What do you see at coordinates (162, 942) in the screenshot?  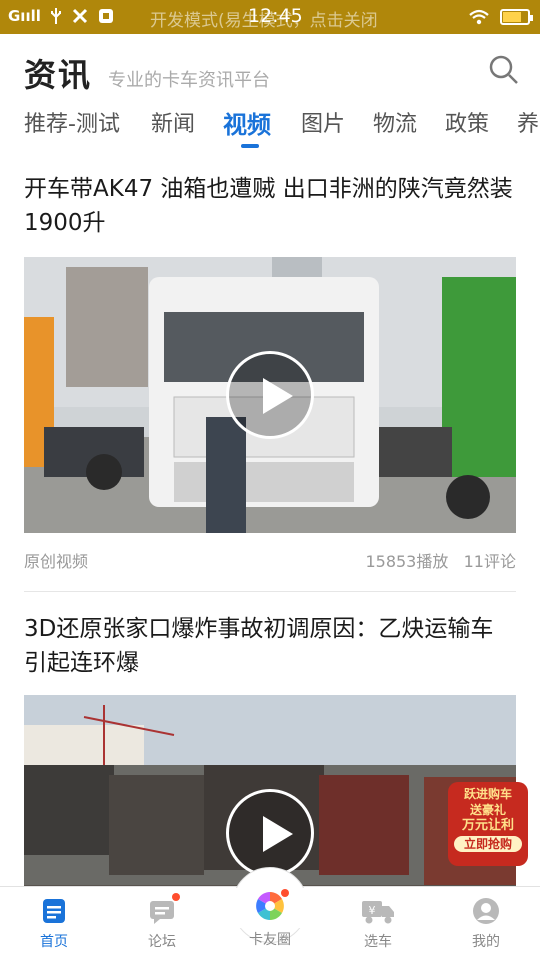 I see `nav-label: 论坛` at bounding box center [162, 942].